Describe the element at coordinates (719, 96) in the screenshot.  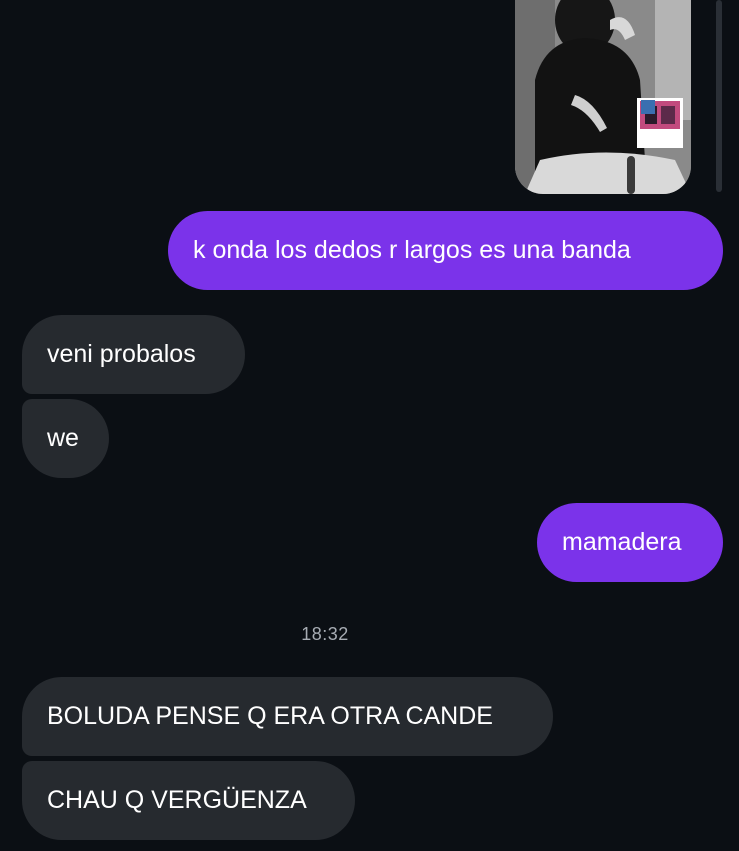
I see `scrollbar` at that location.